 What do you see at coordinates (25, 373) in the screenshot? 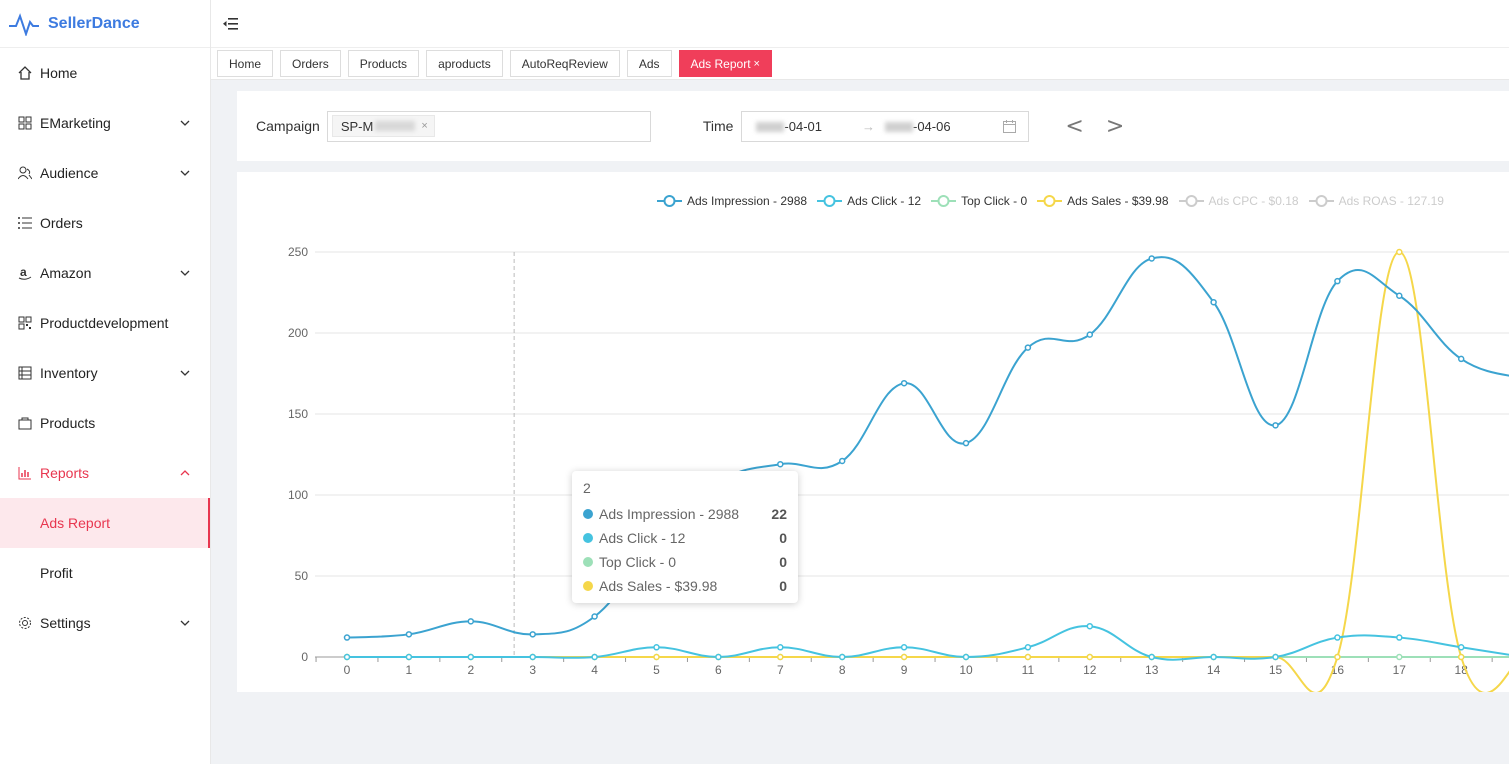
I see `inventory-icon` at bounding box center [25, 373].